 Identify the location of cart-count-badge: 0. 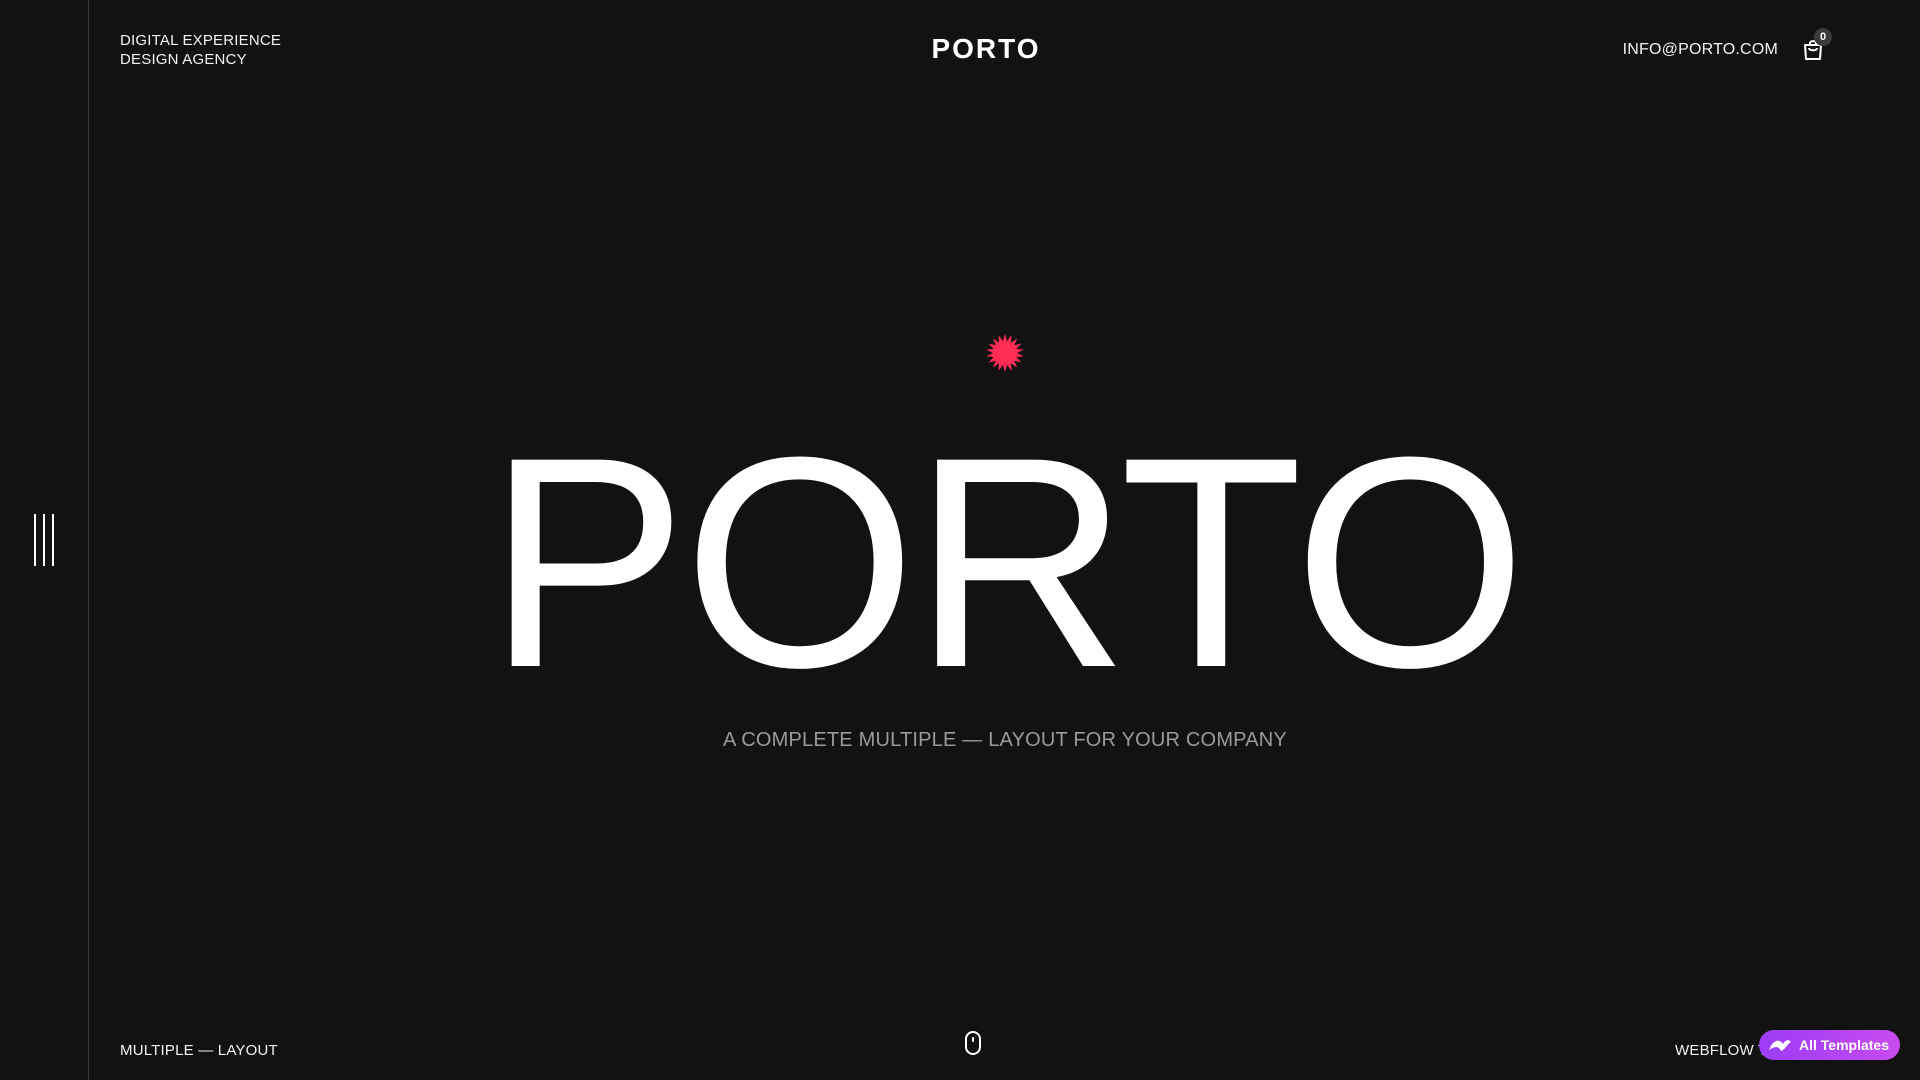
(1823, 37).